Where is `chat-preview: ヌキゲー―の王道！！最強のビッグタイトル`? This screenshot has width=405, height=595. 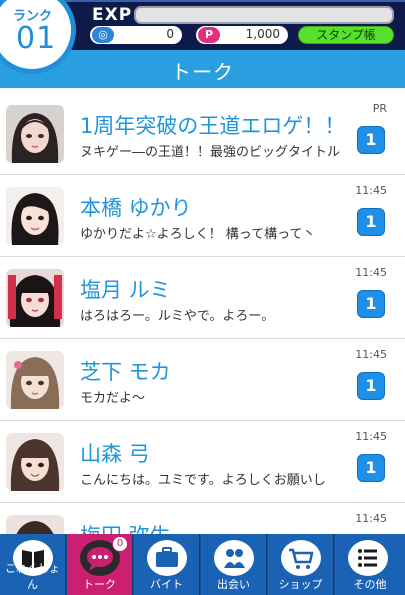 chat-preview: ヌキゲー―の王道！！最強のビッグタイトル is located at coordinates (210, 152).